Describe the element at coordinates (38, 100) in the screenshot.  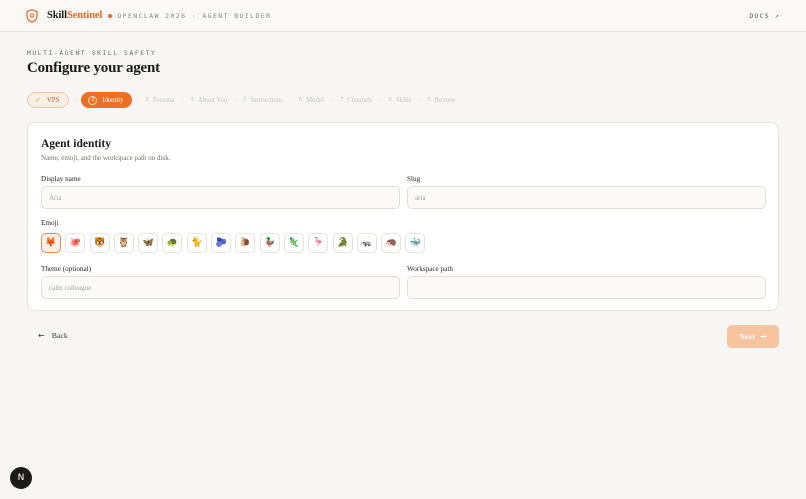
I see `check-icon: ✓` at that location.